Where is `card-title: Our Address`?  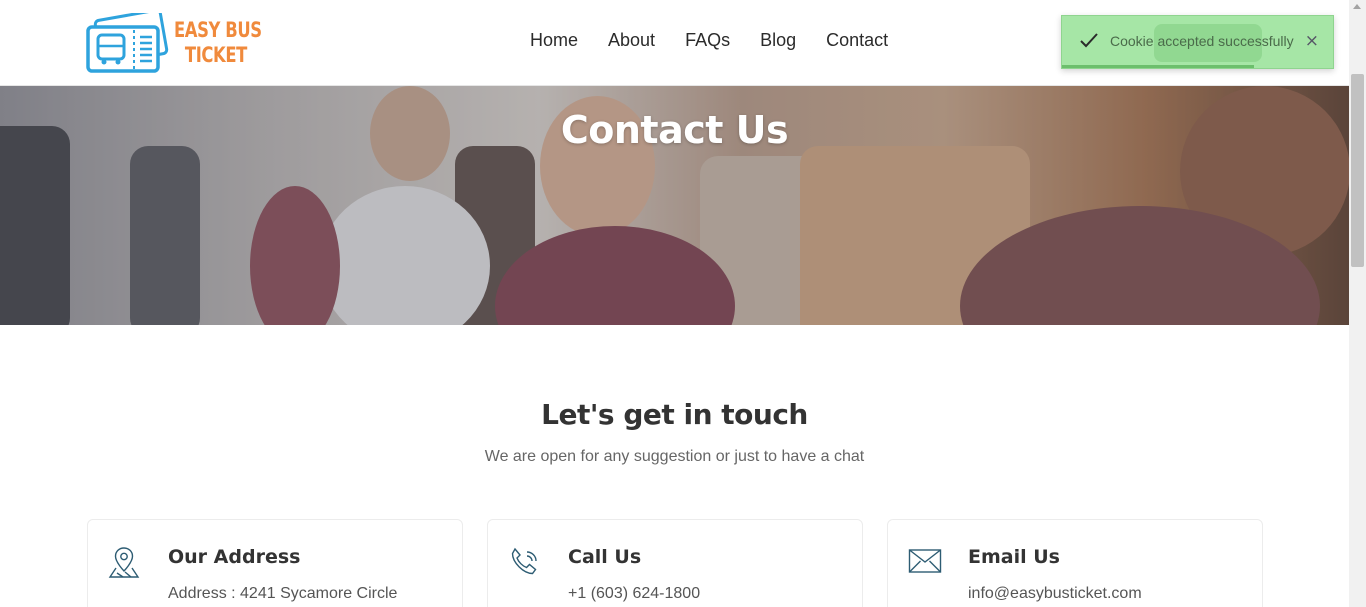 card-title: Our Address is located at coordinates (234, 557).